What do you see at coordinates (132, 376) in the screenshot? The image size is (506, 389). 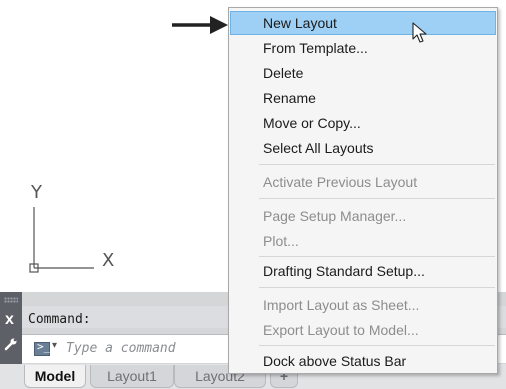 I see `tab-layout1: Layout1` at bounding box center [132, 376].